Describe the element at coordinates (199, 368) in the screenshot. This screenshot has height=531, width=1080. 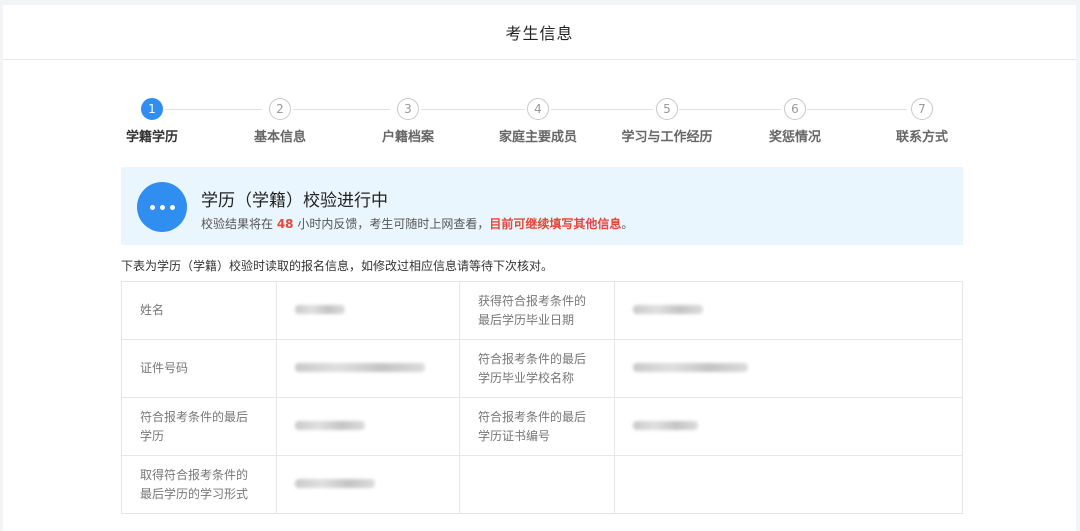
I see `field-label: 证件号码` at that location.